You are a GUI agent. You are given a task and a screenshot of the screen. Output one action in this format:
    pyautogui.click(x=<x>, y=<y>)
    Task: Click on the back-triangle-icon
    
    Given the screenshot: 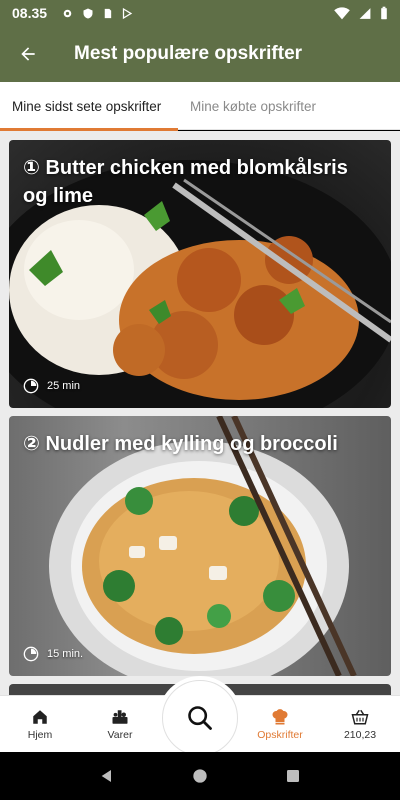 What is the action you would take?
    pyautogui.click(x=107, y=776)
    